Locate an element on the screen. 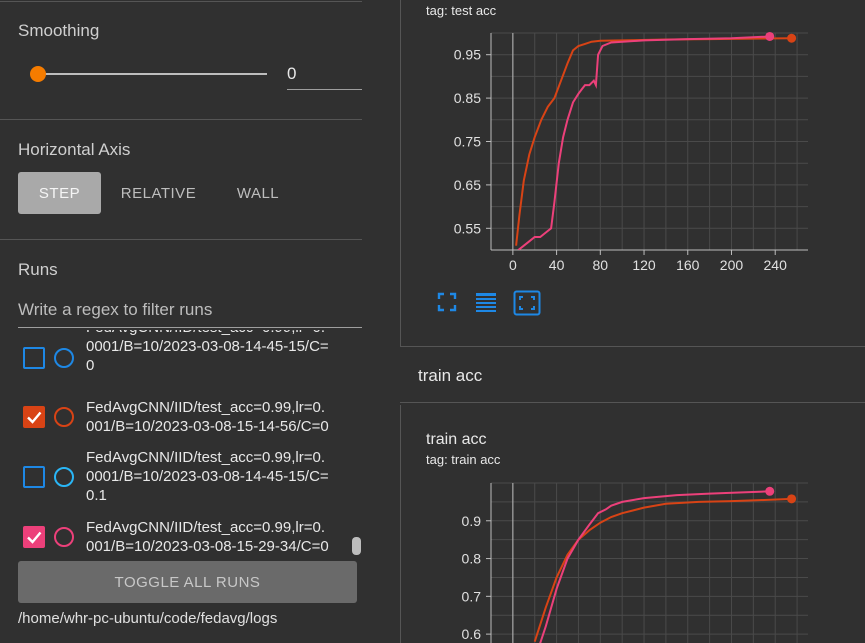 This screenshot has width=865, height=643. y-tick-label: 0.75 is located at coordinates (467, 142).